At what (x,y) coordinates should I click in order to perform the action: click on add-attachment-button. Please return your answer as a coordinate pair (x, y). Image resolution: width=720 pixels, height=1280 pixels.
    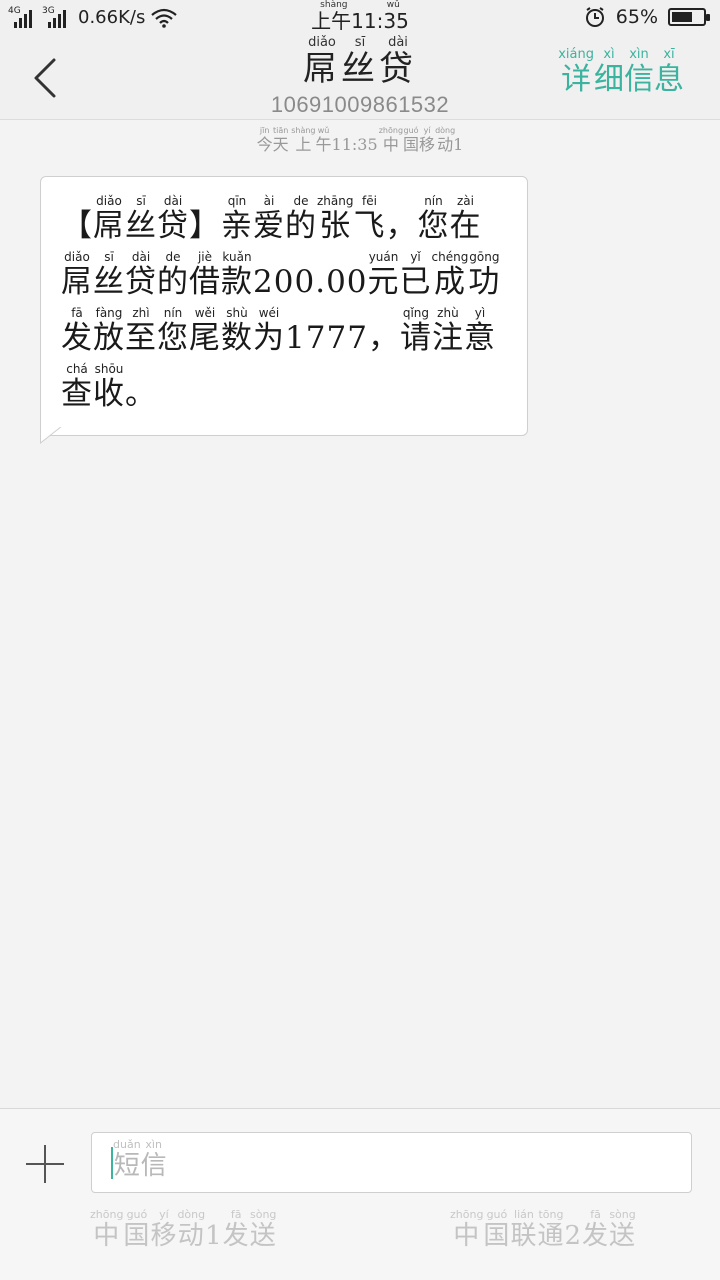
    Looking at the image, I should click on (45, 1164).